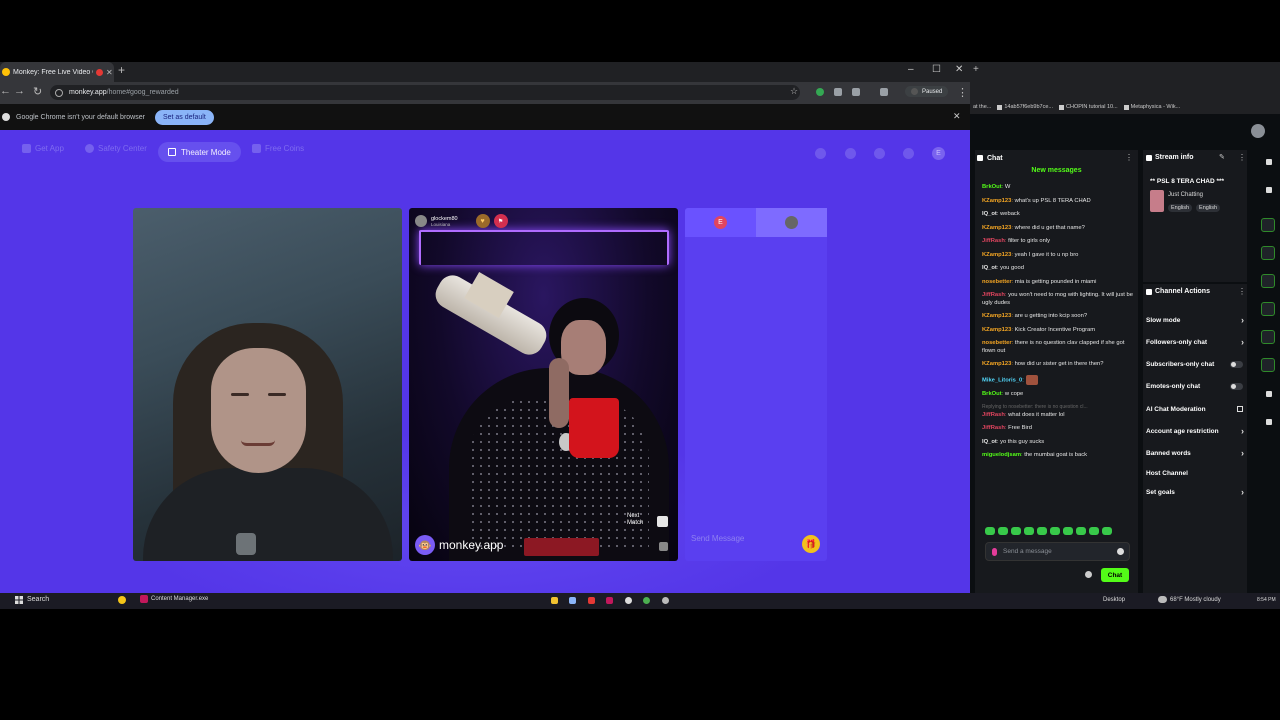 The height and width of the screenshot is (720, 1280). I want to click on channel-action-row: Set goals ›, so click(1196, 492).